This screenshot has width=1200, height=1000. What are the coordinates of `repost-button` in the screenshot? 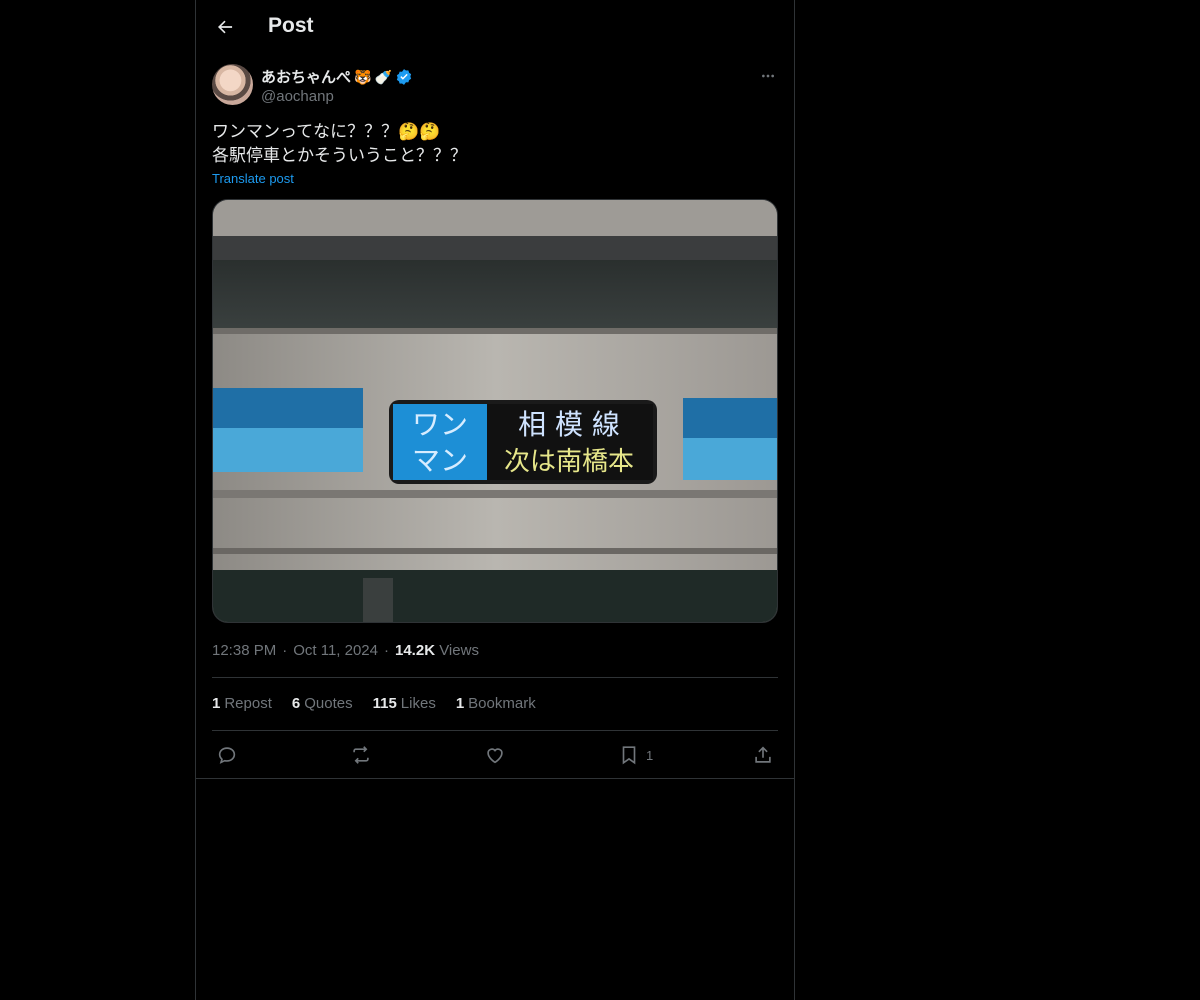 It's located at (361, 755).